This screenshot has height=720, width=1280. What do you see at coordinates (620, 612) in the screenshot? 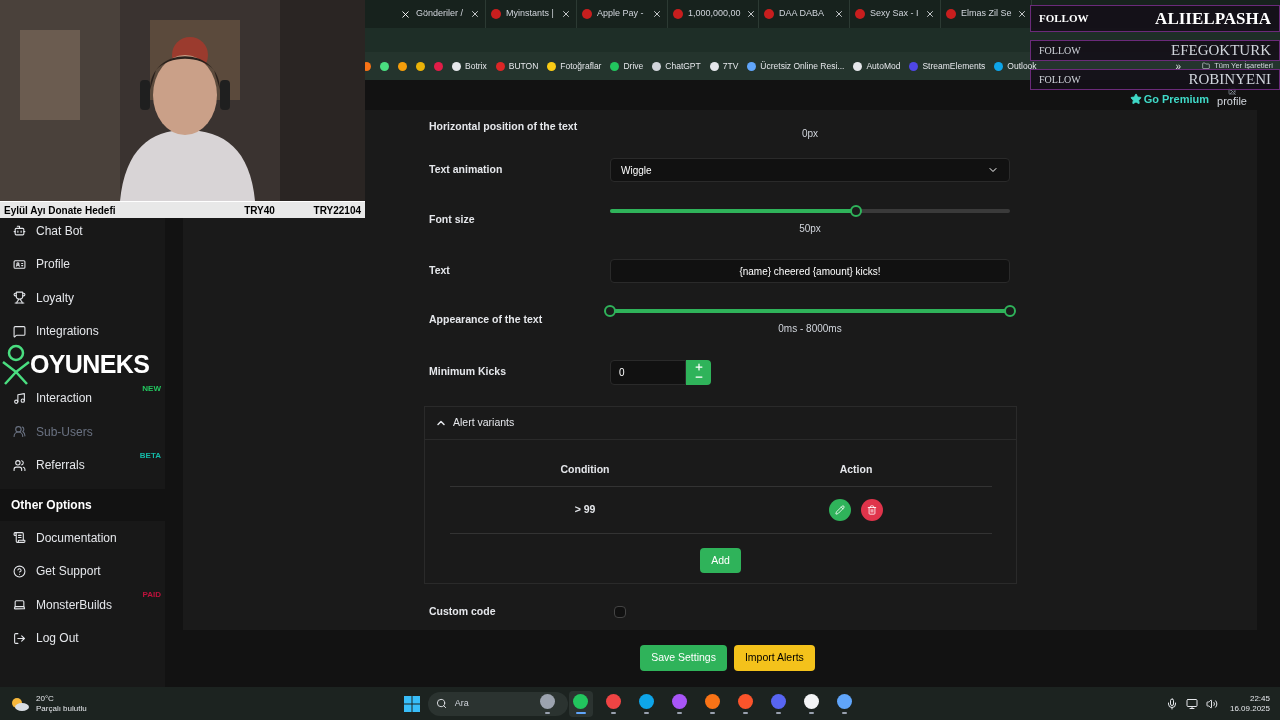
I see `custom-code-checkbox` at bounding box center [620, 612].